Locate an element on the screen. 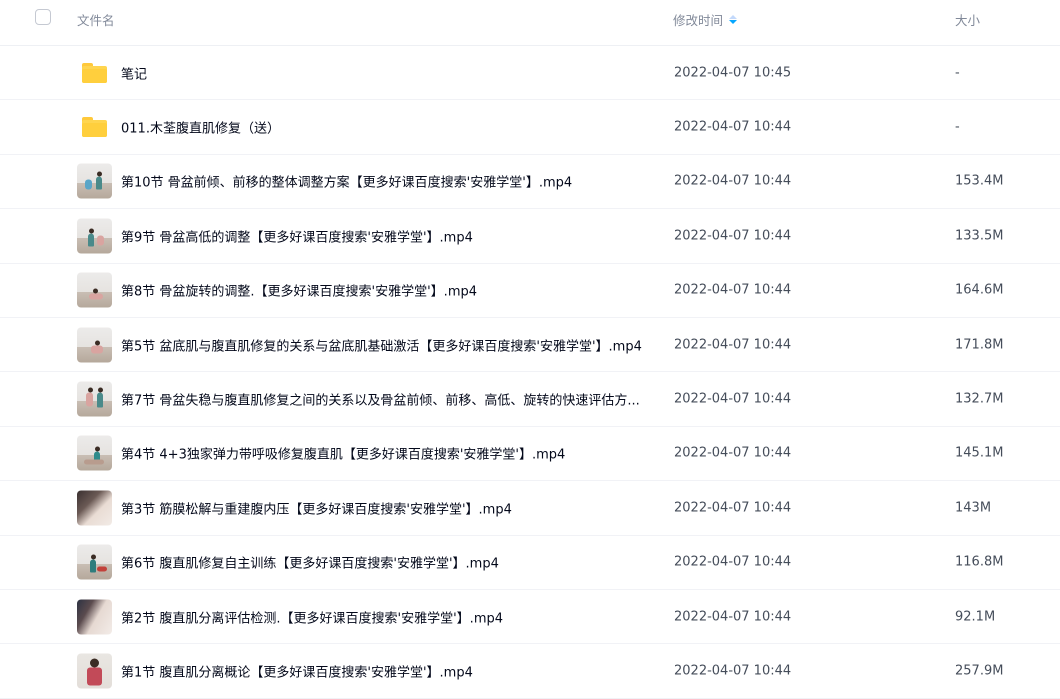 This screenshot has height=699, width=1060. file-size: 92.1M is located at coordinates (975, 617).